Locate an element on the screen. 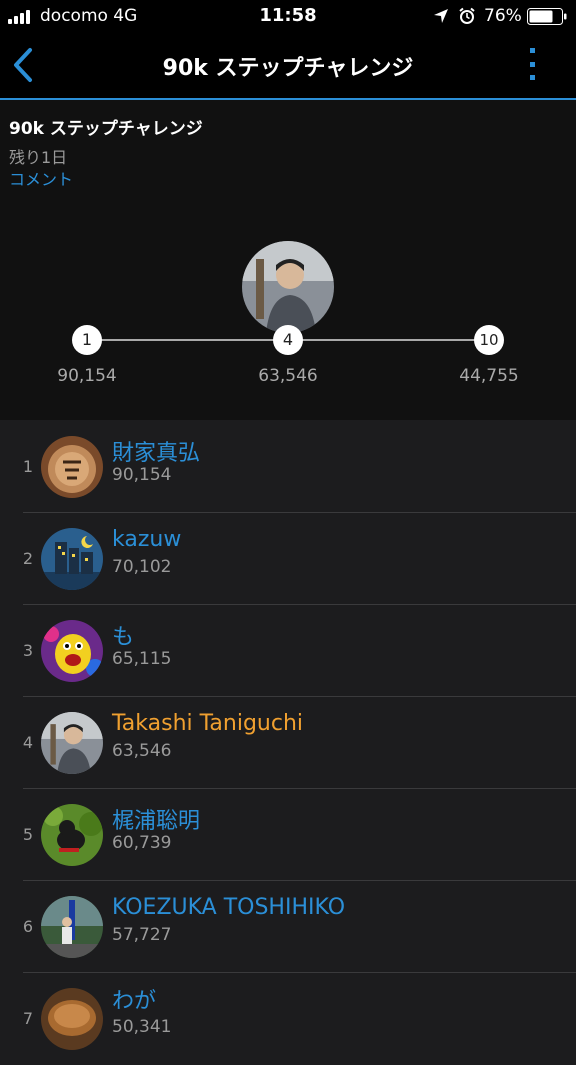 Image resolution: width=576 pixels, height=1065 pixels. list-item: 3 も 65,115 is located at coordinates (288, 651).